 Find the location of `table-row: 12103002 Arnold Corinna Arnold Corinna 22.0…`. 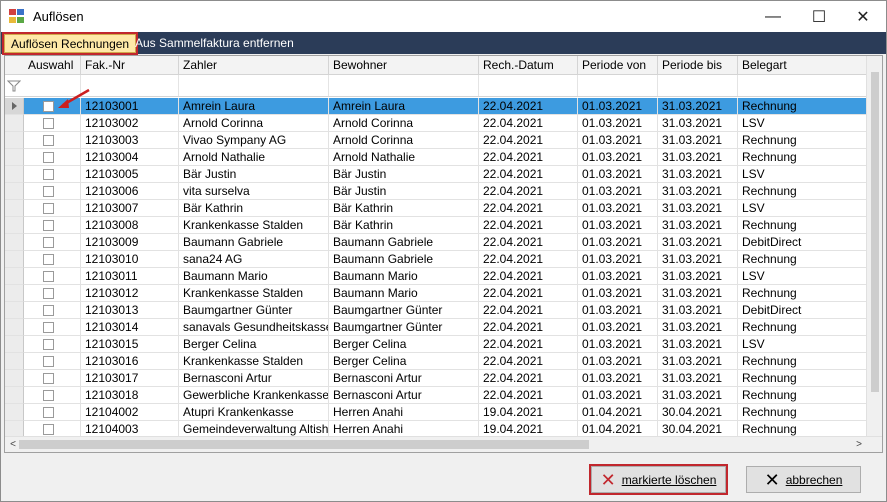

table-row: 12103002 Arnold Corinna Arnold Corinna 22.0… is located at coordinates (436, 123).